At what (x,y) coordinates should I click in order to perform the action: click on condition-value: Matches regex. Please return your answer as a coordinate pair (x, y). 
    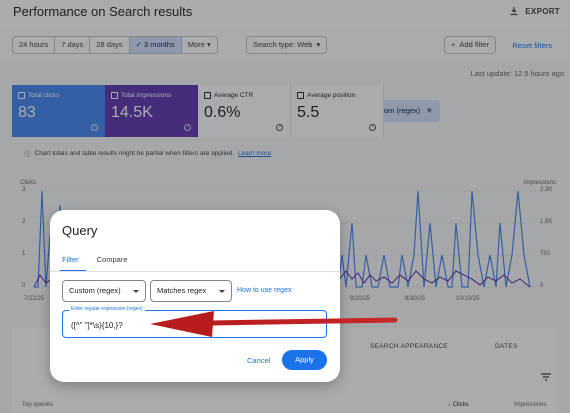
    Looking at the image, I should click on (182, 290).